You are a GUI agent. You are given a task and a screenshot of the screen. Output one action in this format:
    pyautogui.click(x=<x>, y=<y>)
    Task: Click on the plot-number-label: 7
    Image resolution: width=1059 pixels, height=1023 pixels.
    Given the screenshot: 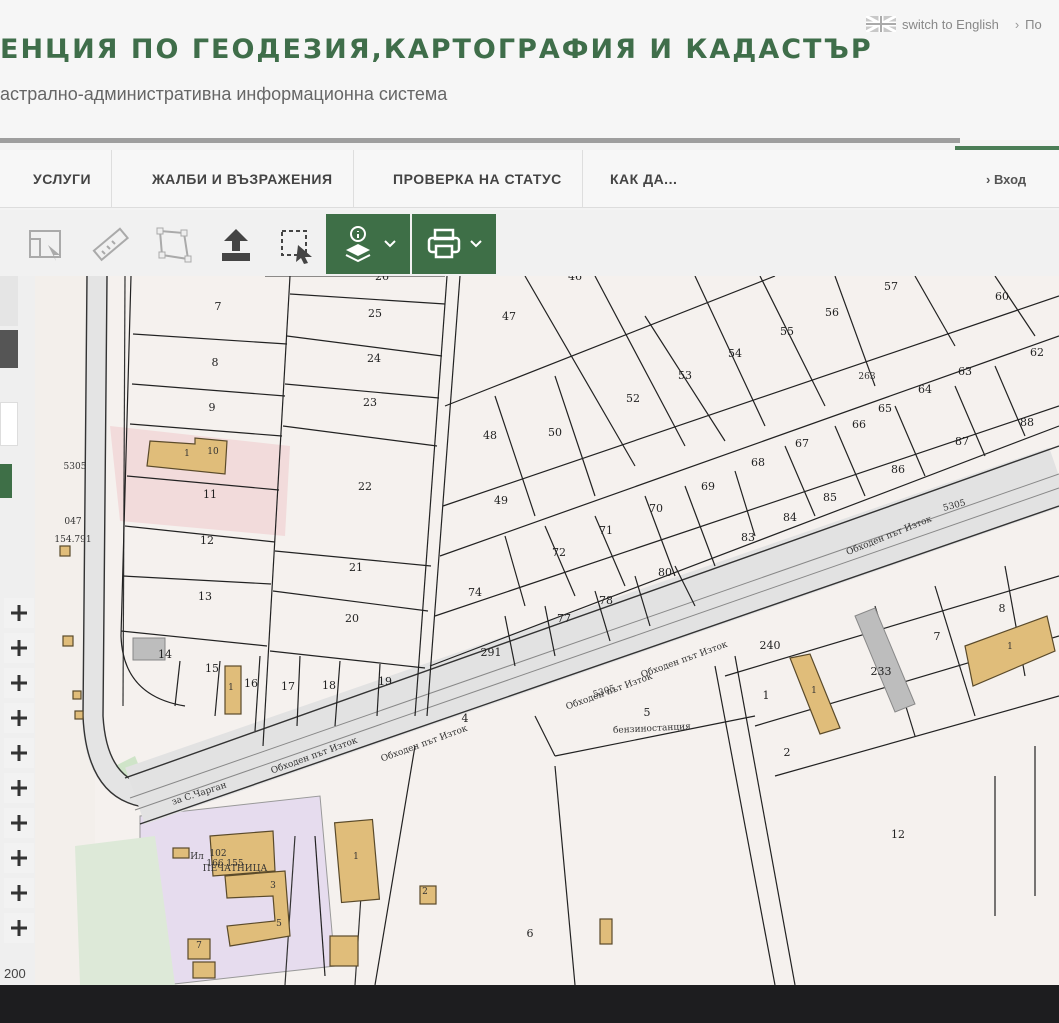 What is the action you would take?
    pyautogui.click(x=218, y=306)
    